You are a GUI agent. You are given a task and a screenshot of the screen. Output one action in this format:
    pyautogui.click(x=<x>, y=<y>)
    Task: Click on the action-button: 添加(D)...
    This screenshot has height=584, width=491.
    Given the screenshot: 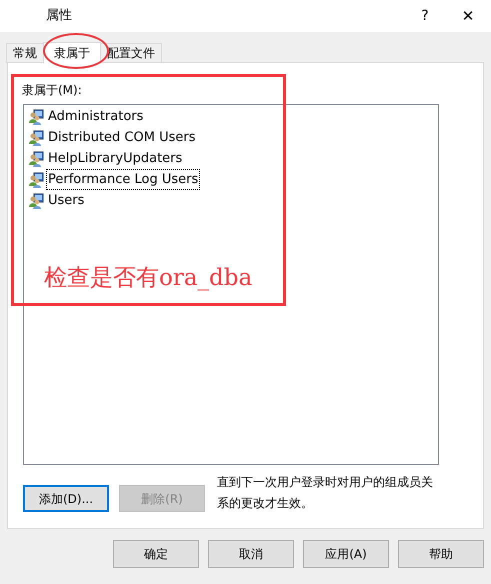 What is the action you would take?
    pyautogui.click(x=66, y=498)
    